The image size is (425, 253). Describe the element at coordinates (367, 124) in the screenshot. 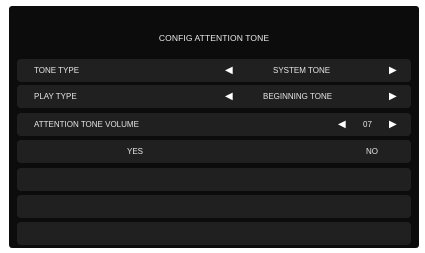

I see `volume-value: 07` at that location.